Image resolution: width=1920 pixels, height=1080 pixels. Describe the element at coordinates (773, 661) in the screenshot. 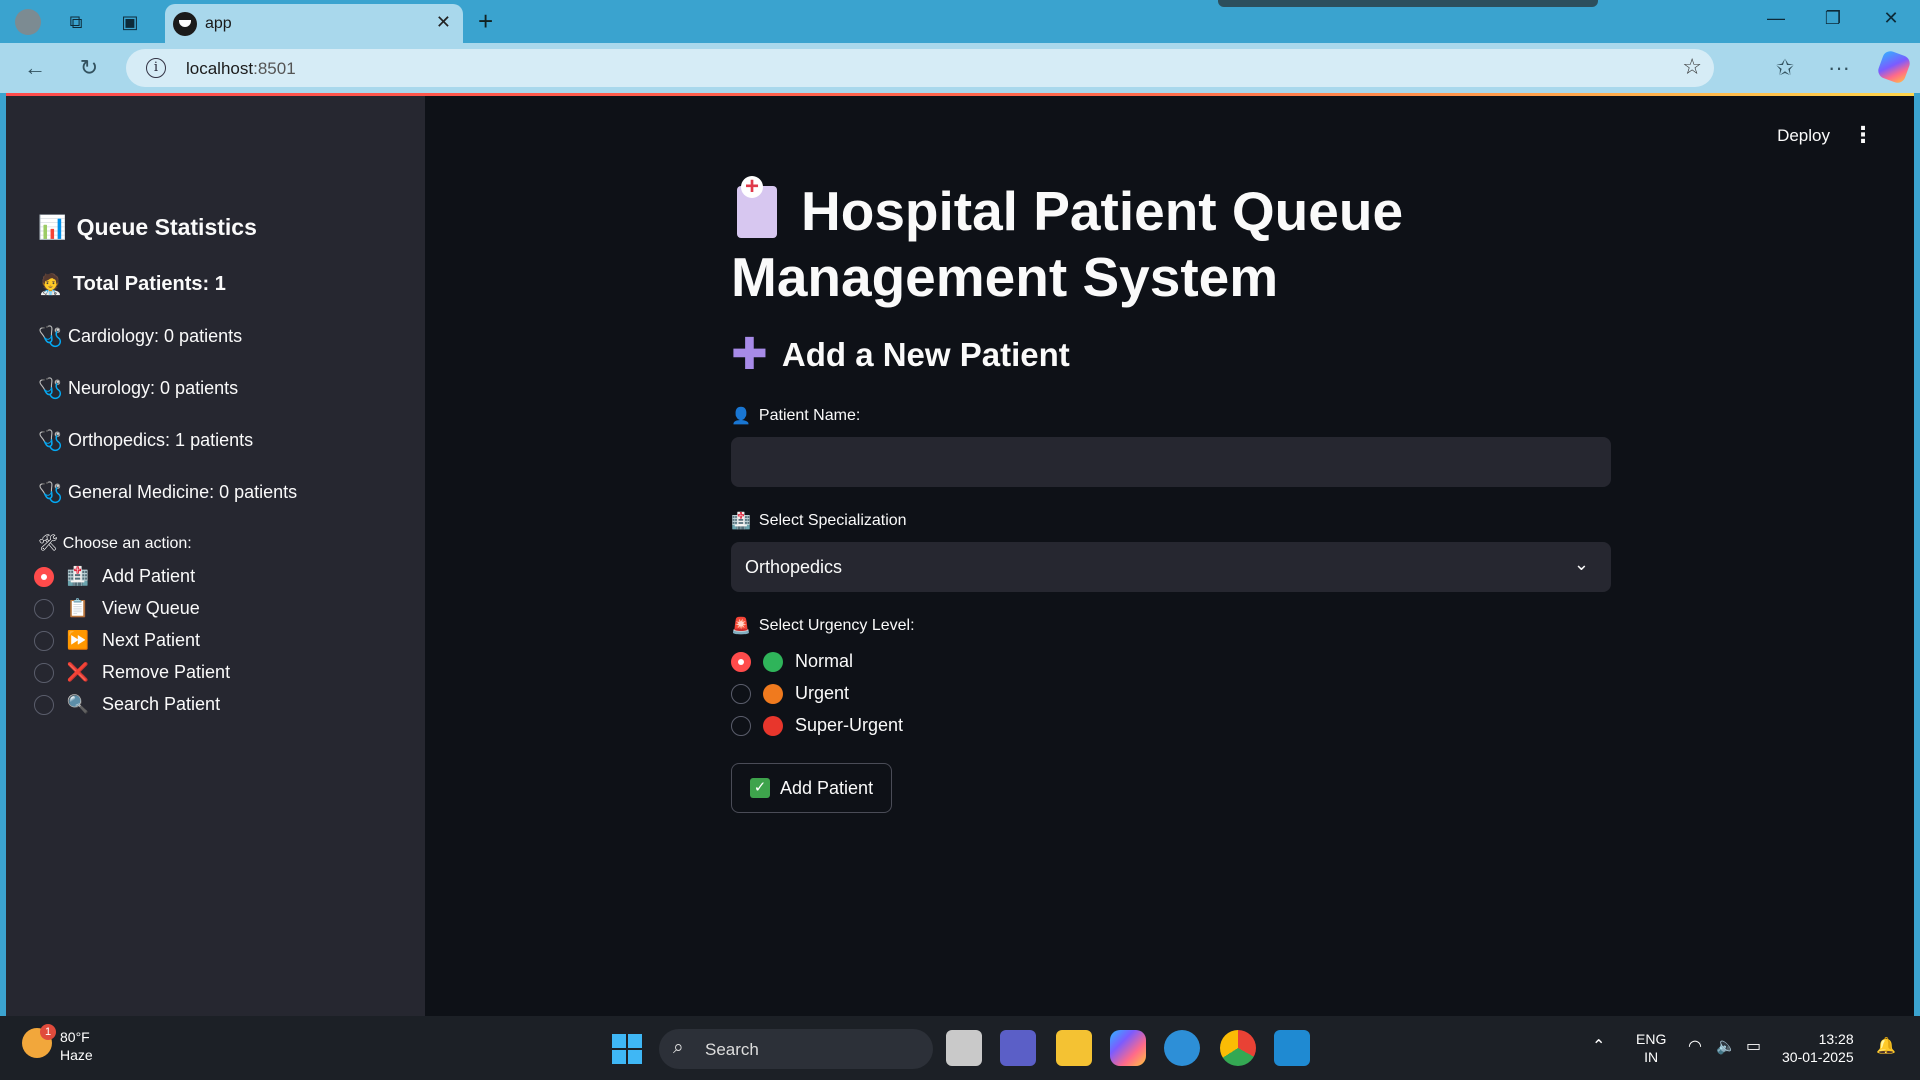

I see `green-circle-icon` at that location.